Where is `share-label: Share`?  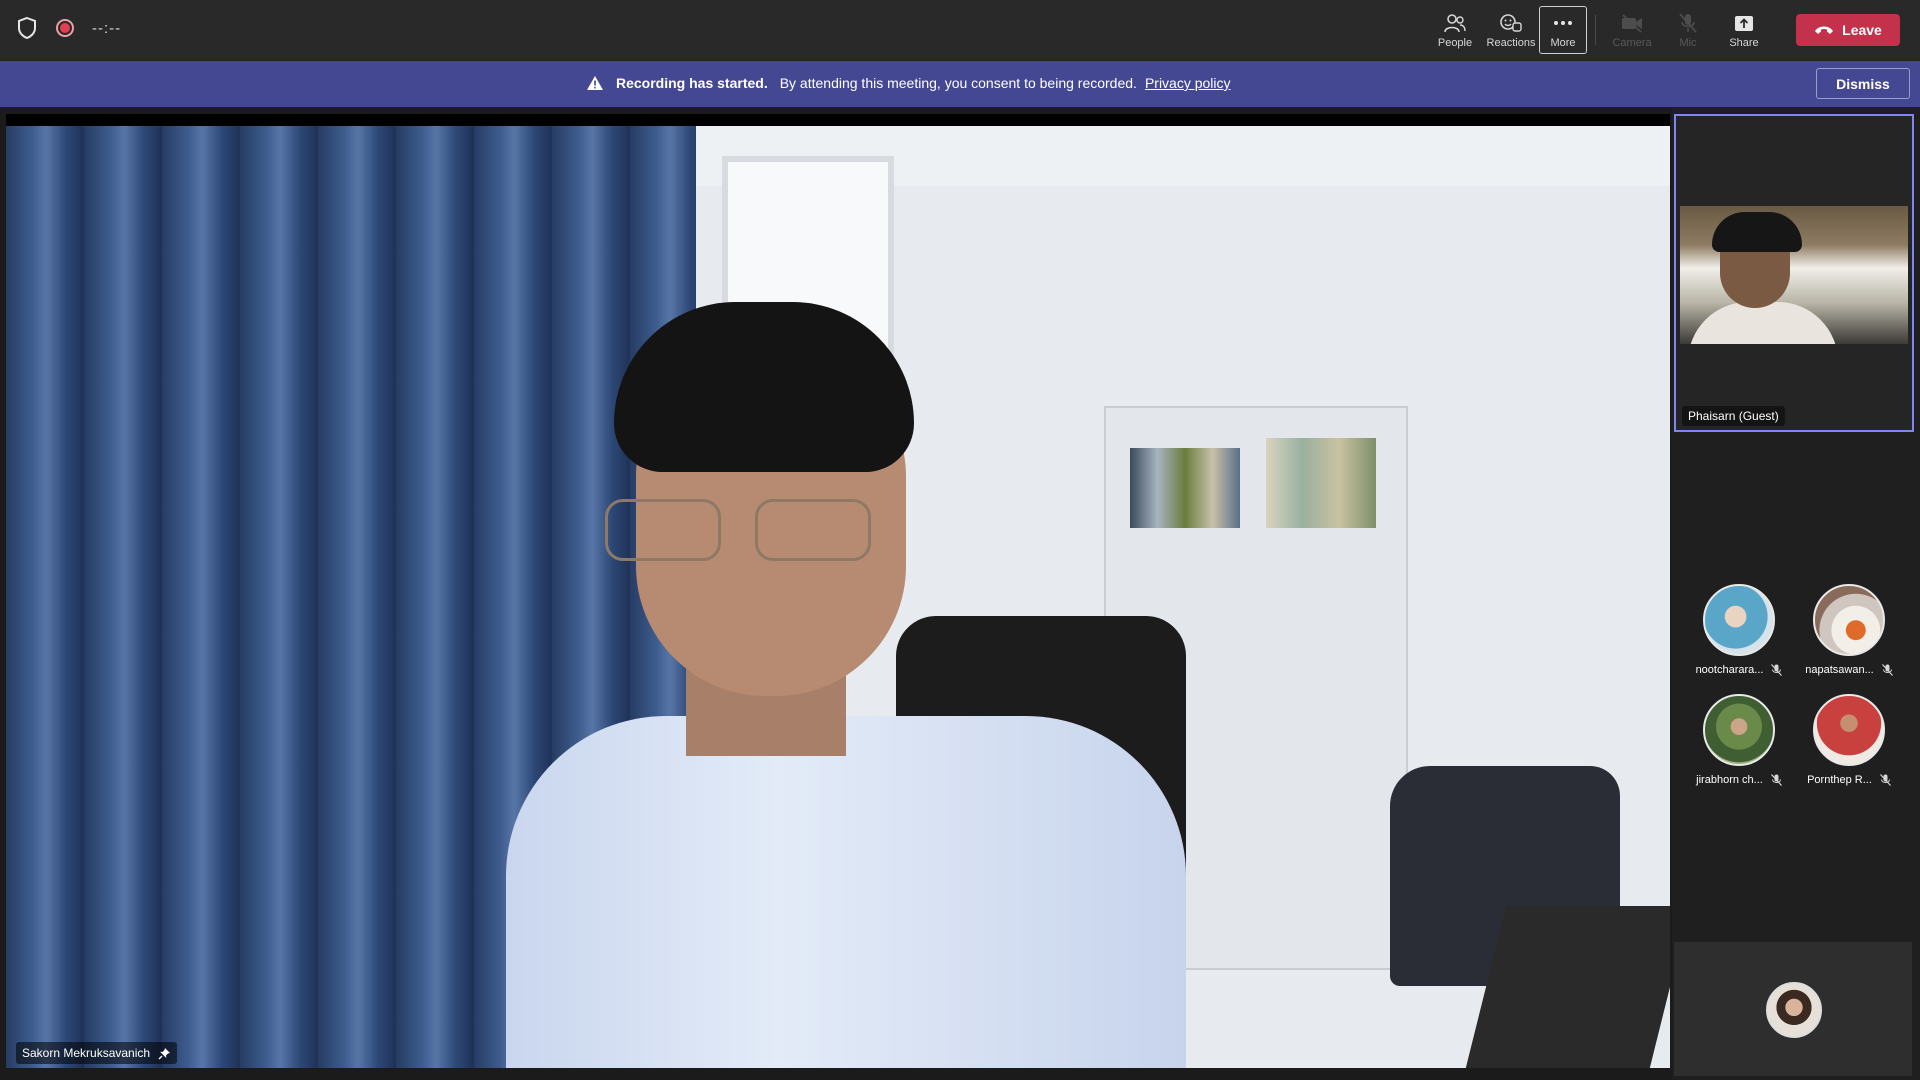
share-label: Share is located at coordinates (1744, 42).